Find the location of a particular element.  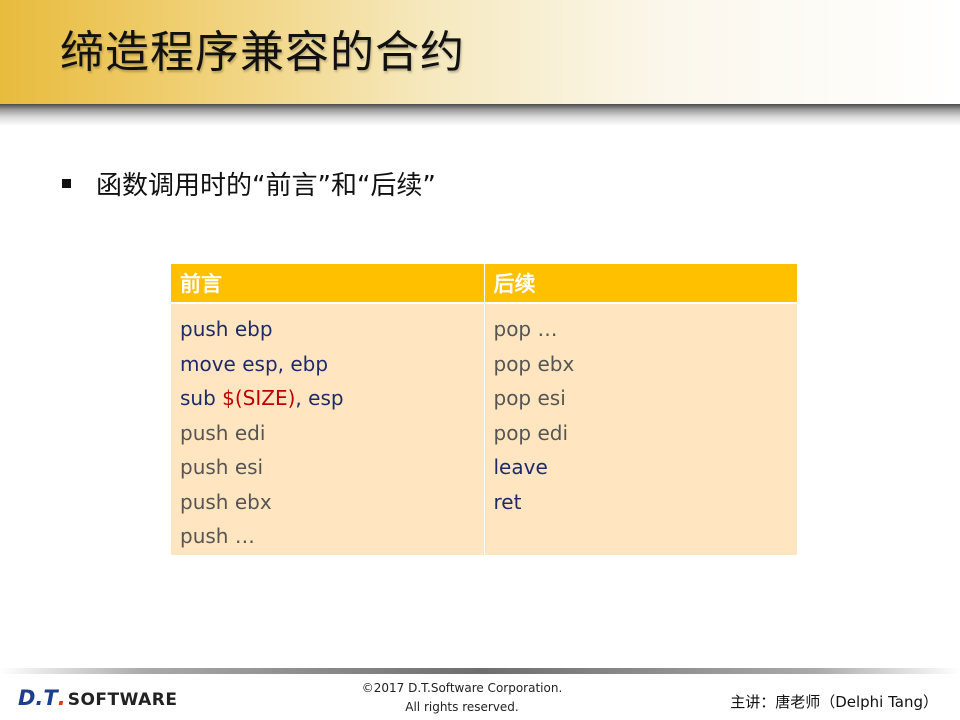

code-line: sub $(SIZE), esp is located at coordinates (332, 398).